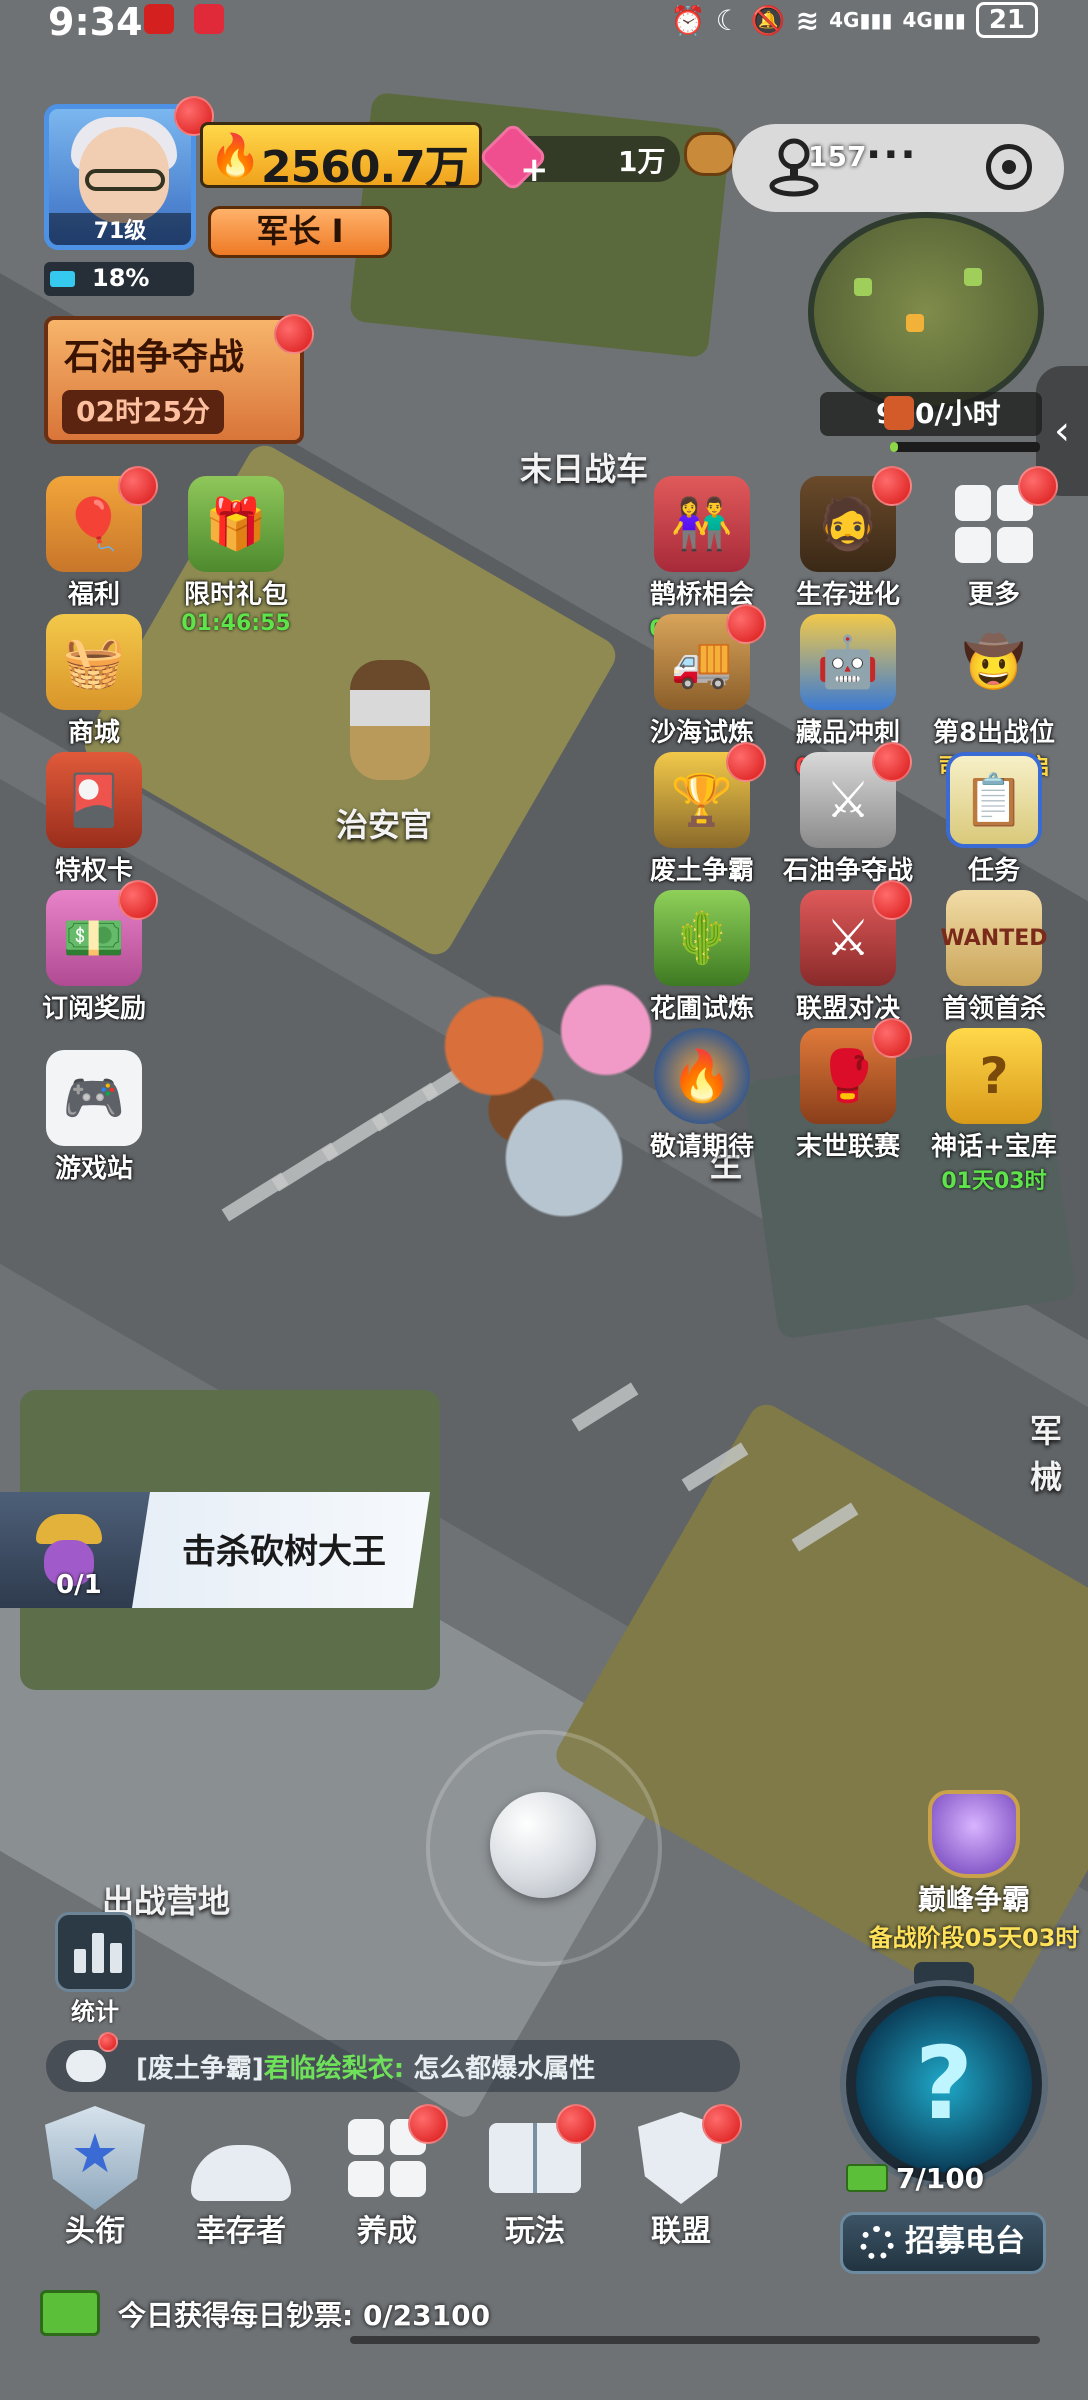  I want to click on feature-doomsday-league: 🥊 末世联赛, so click(848, 1090).